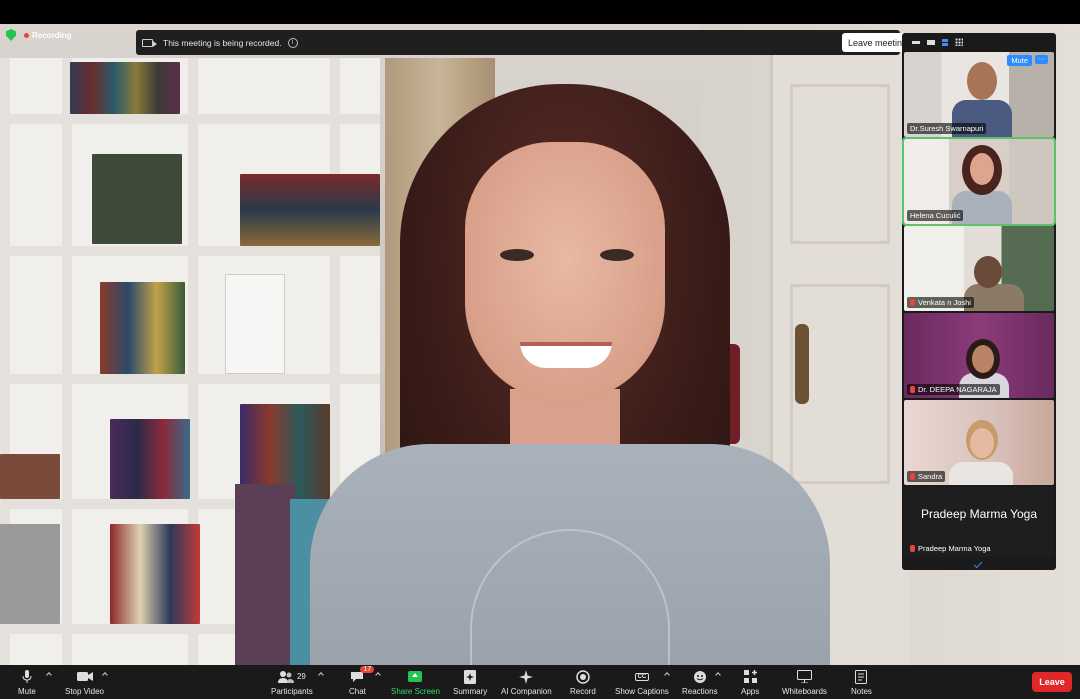 The width and height of the screenshot is (1080, 699). What do you see at coordinates (1065, 35) in the screenshot?
I see `view-button: View` at bounding box center [1065, 35].